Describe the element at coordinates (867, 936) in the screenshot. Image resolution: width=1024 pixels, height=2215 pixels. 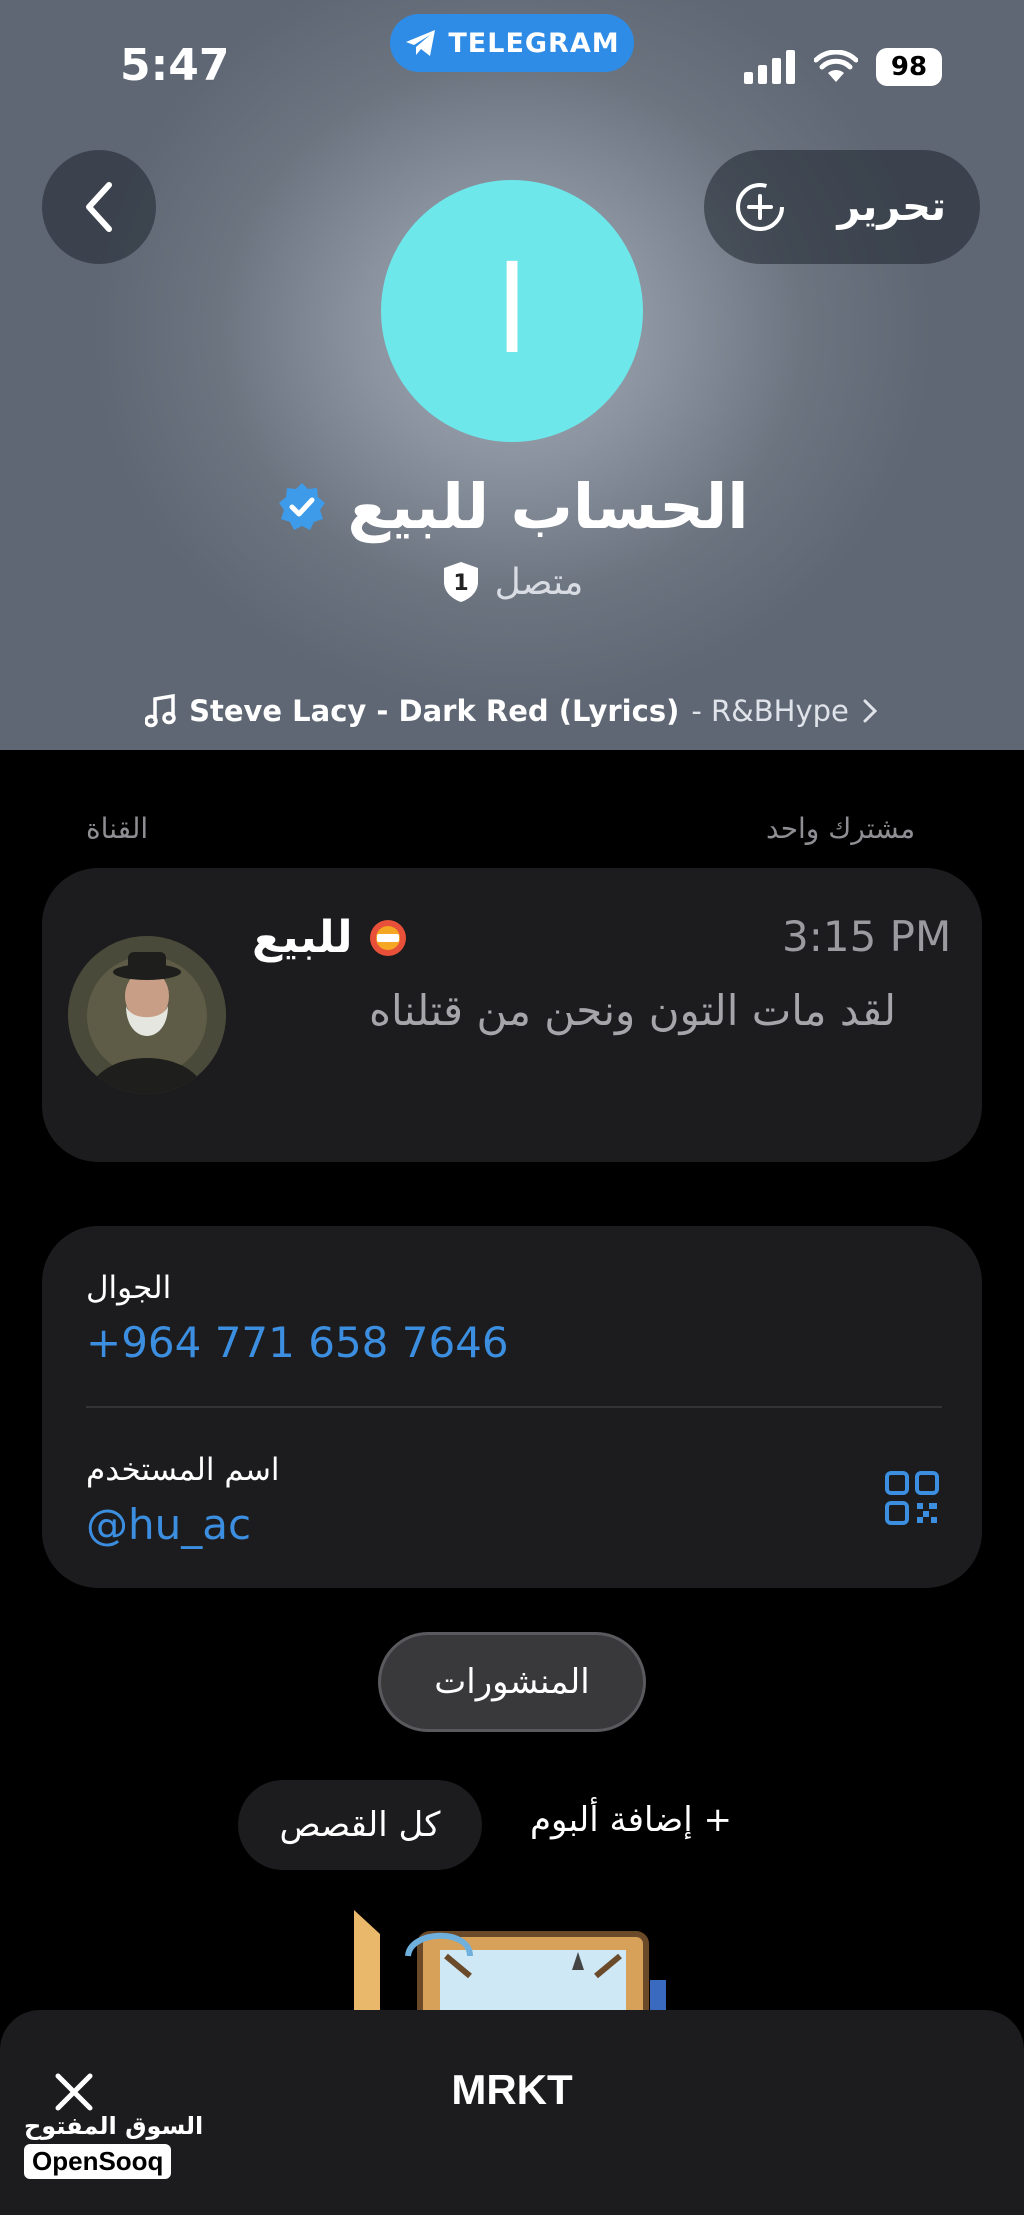
I see `channel-message-time: 3:15 PM` at that location.